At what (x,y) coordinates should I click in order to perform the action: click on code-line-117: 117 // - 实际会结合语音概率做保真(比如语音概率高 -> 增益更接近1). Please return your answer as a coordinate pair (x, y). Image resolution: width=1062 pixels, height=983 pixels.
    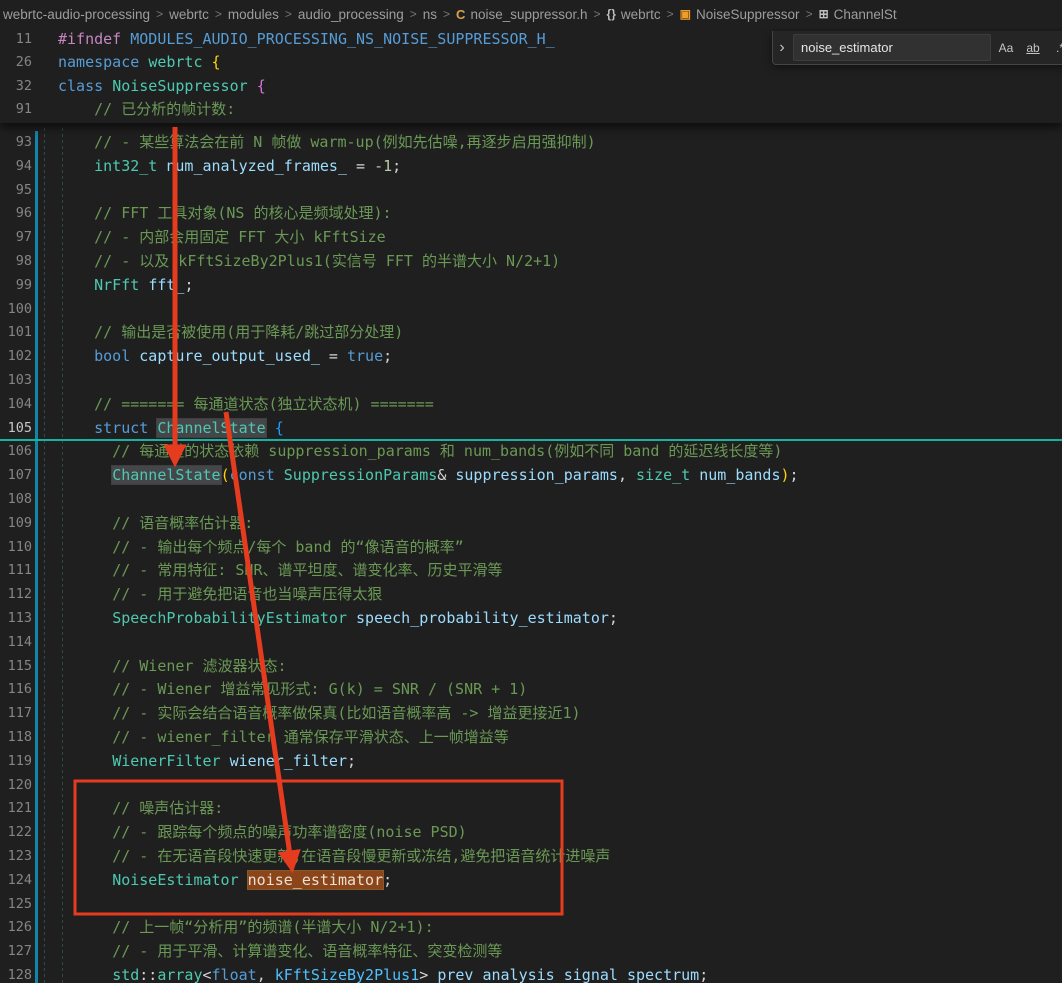
    Looking at the image, I should click on (531, 714).